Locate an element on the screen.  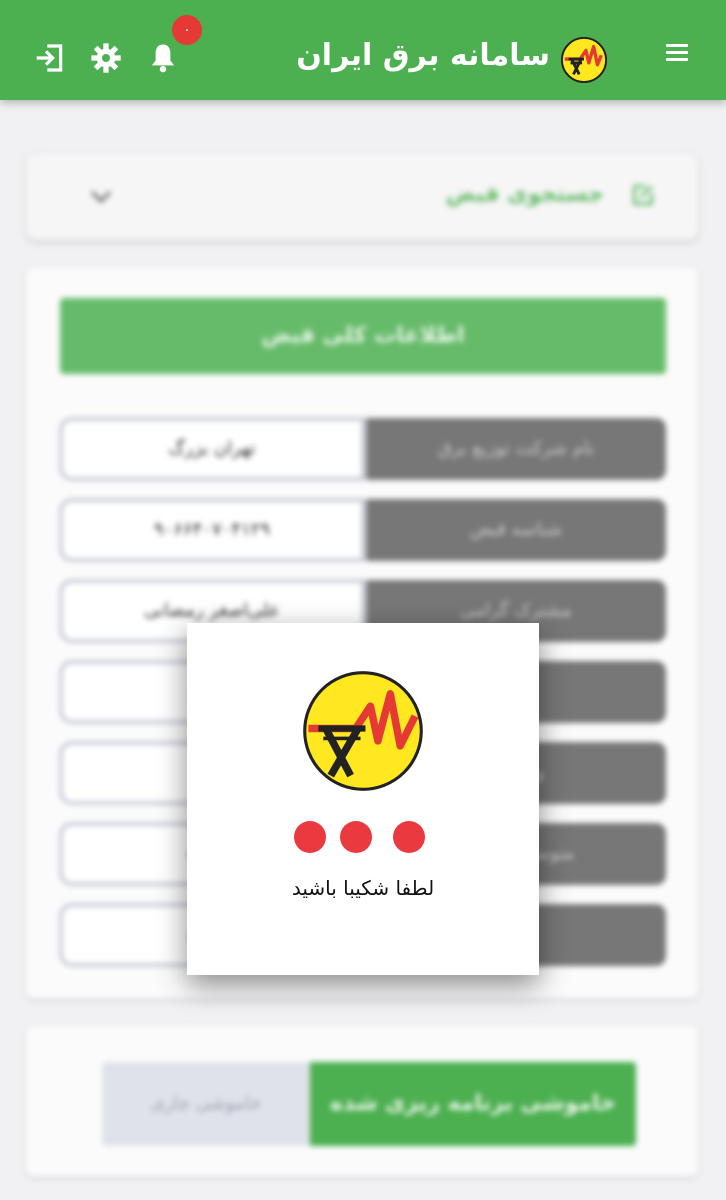
bell-icon is located at coordinates (163, 58).